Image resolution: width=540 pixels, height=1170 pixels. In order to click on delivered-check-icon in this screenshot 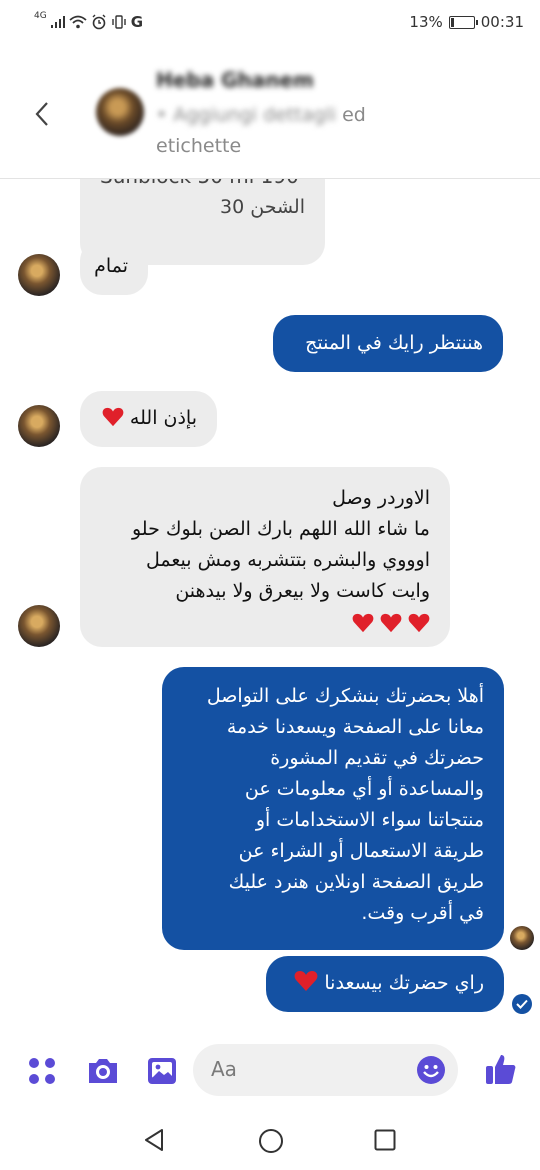, I will do `click(522, 1004)`.